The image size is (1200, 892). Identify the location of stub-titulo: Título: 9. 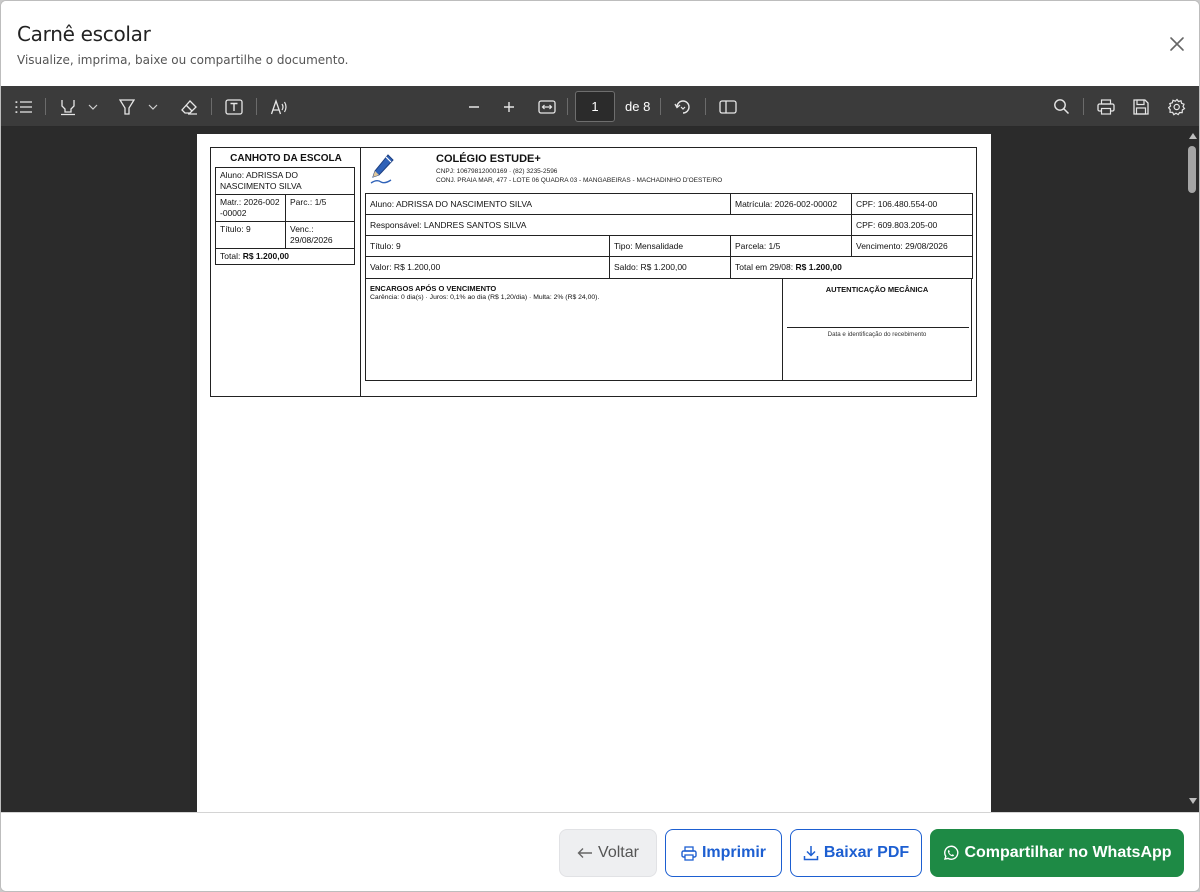
(250, 235).